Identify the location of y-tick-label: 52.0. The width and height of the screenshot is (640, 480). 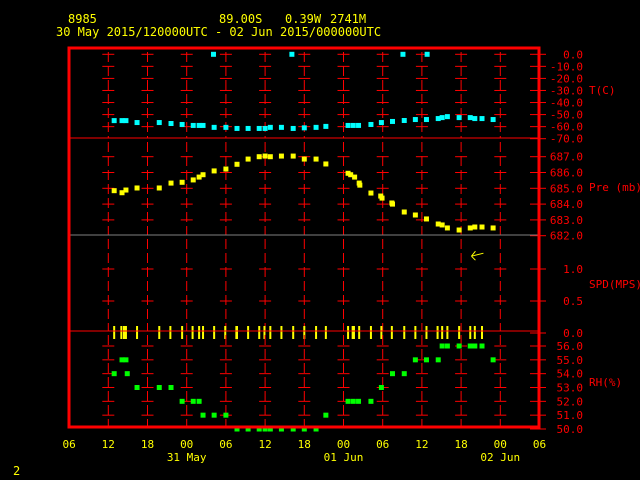
(570, 401).